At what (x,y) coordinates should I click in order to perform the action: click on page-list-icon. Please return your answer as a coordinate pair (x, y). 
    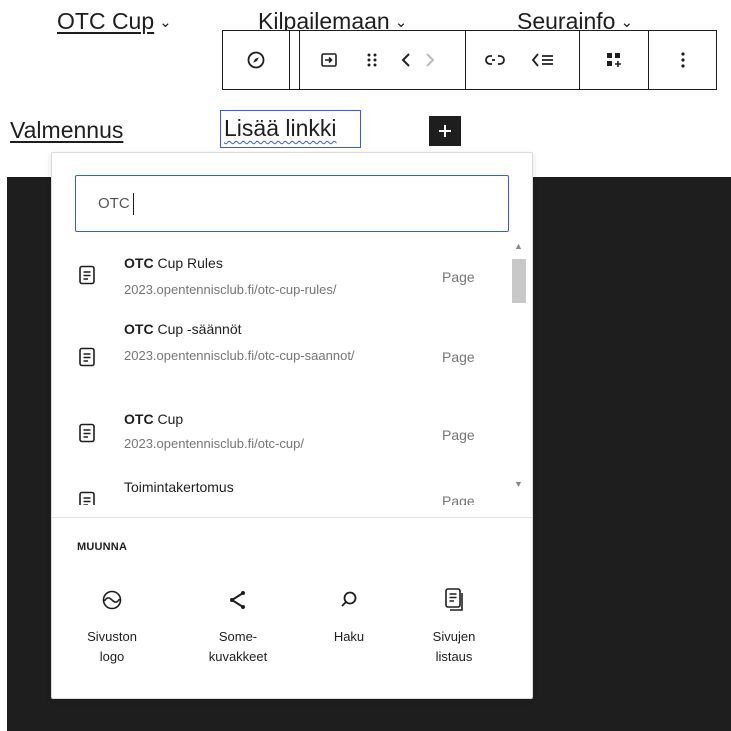
    Looking at the image, I should click on (454, 599).